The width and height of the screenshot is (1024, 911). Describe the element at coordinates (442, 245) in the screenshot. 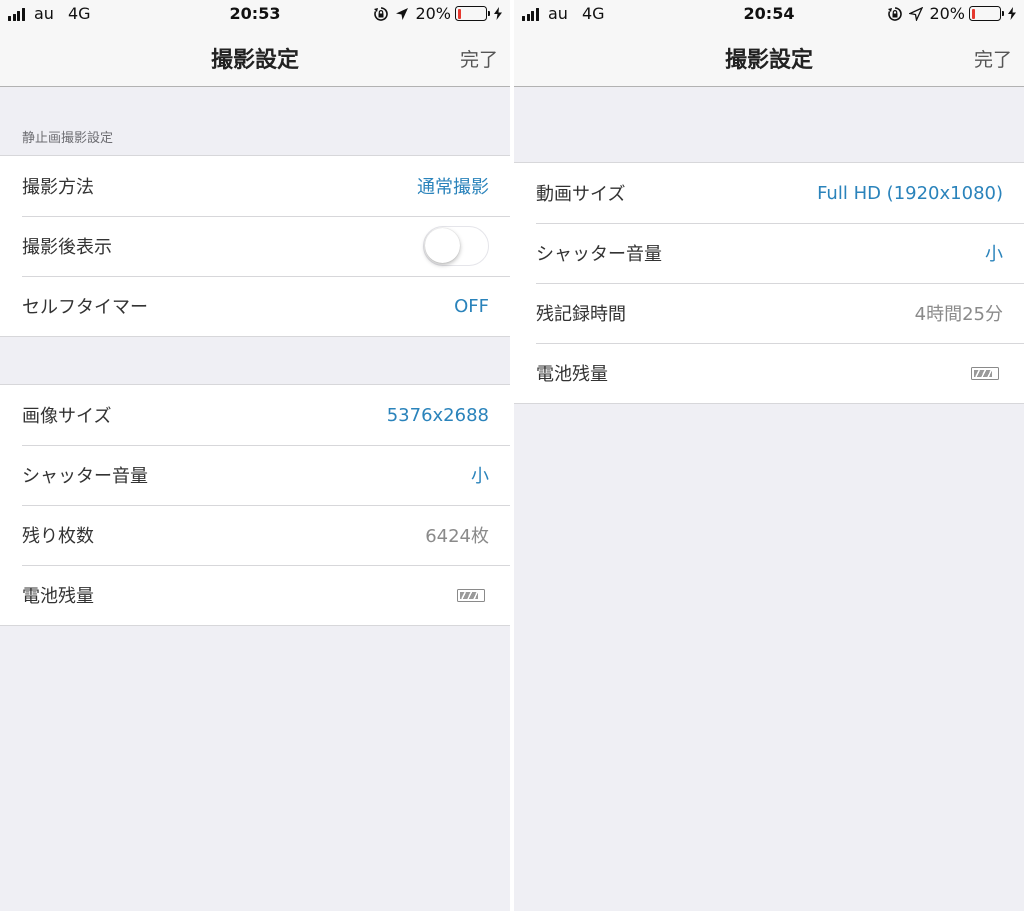

I see `toggle-knob` at that location.